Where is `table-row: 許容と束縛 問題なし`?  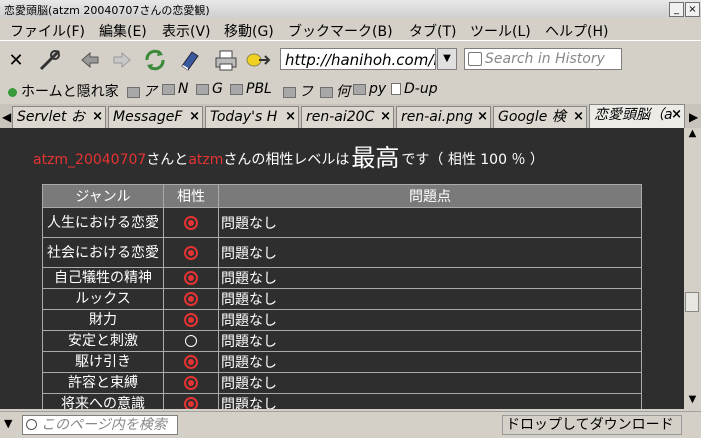 table-row: 許容と束縛 問題なし is located at coordinates (342, 383).